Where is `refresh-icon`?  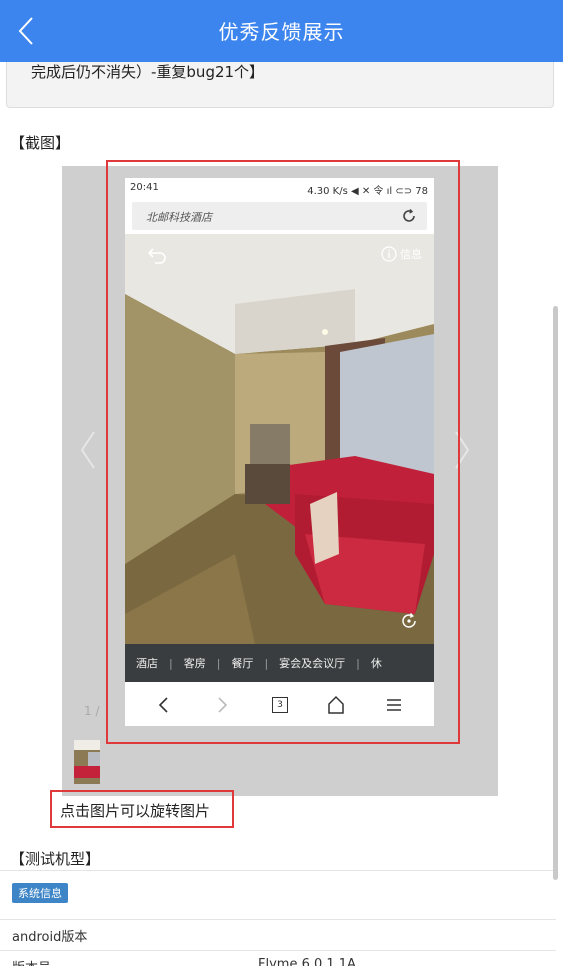
refresh-icon is located at coordinates (409, 215).